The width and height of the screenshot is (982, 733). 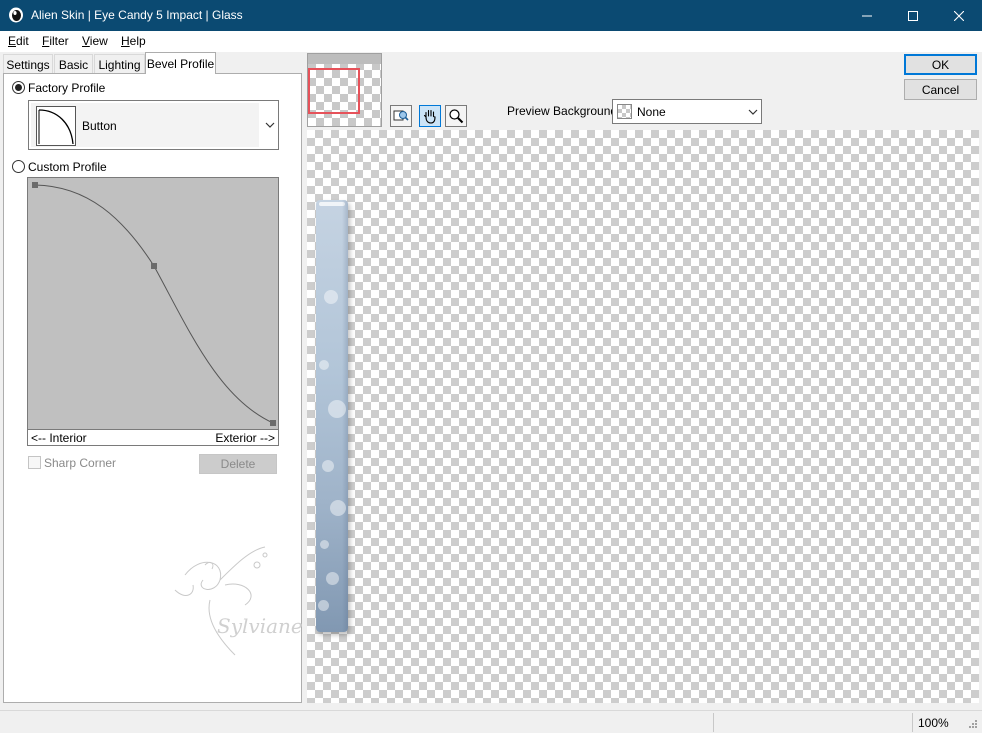 I want to click on sylviane-watermark-icon: Sylviane, so click(x=238, y=601).